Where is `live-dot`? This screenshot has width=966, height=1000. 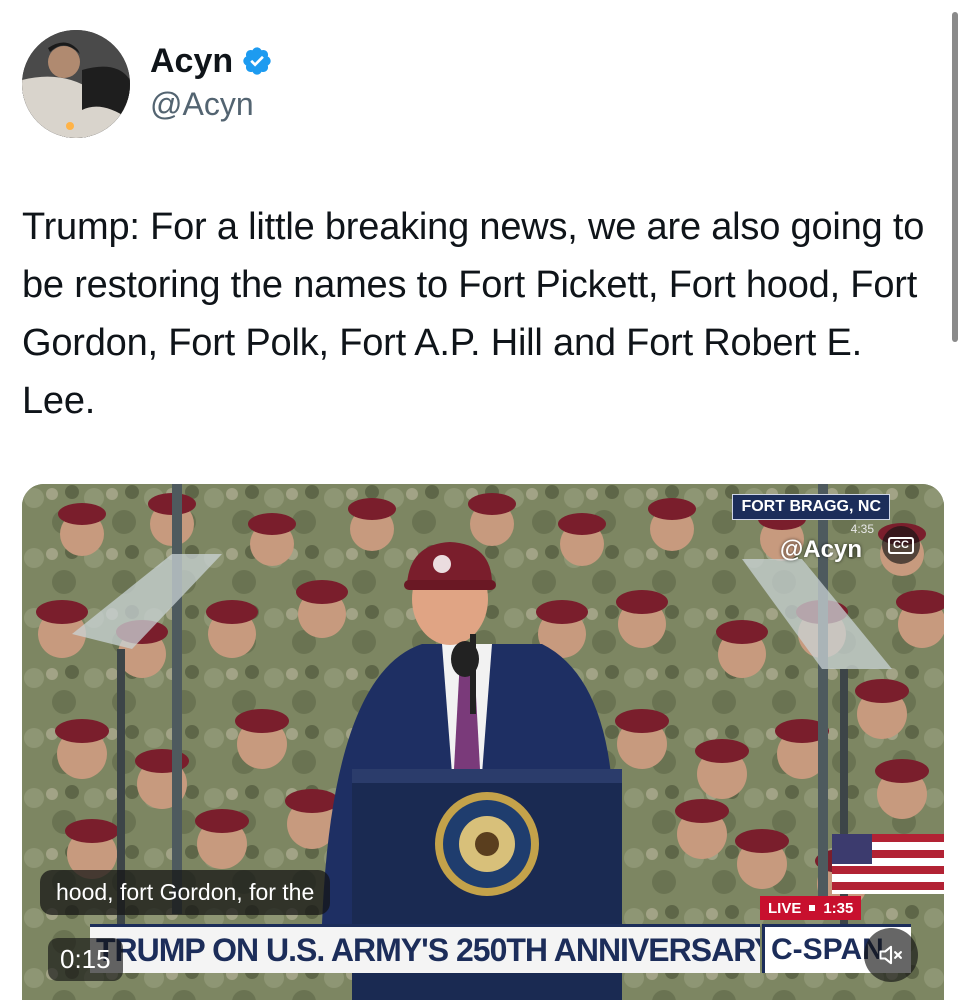 live-dot is located at coordinates (812, 908).